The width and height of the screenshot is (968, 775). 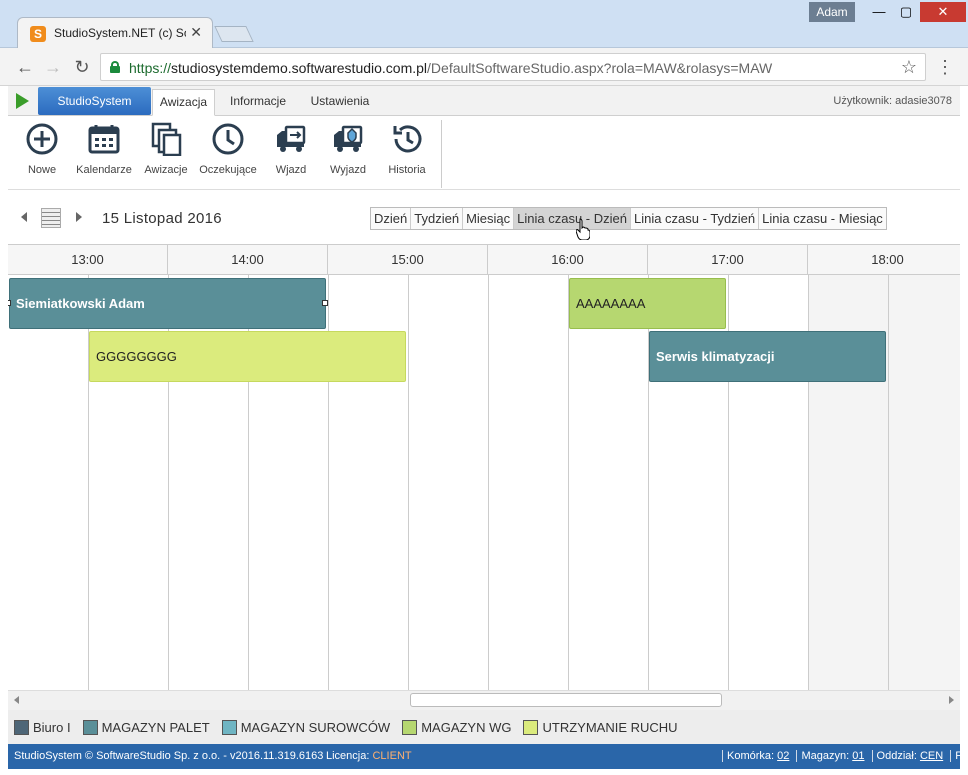 I want to click on lock-icon, so click(x=115, y=67).